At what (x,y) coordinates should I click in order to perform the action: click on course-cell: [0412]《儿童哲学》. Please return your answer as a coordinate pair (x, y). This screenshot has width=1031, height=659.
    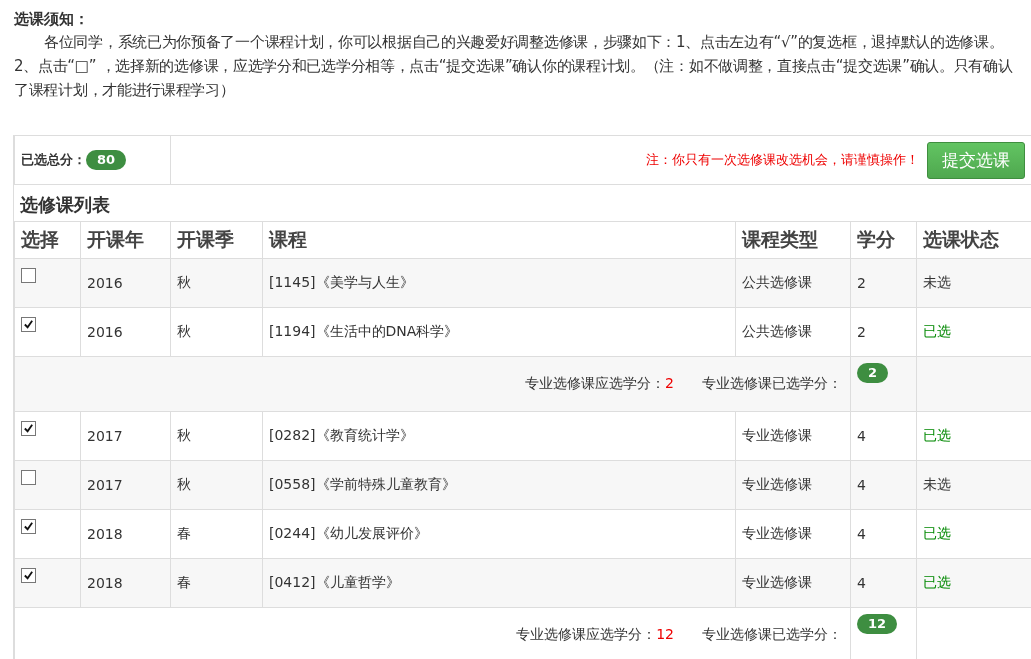
    Looking at the image, I should click on (334, 582).